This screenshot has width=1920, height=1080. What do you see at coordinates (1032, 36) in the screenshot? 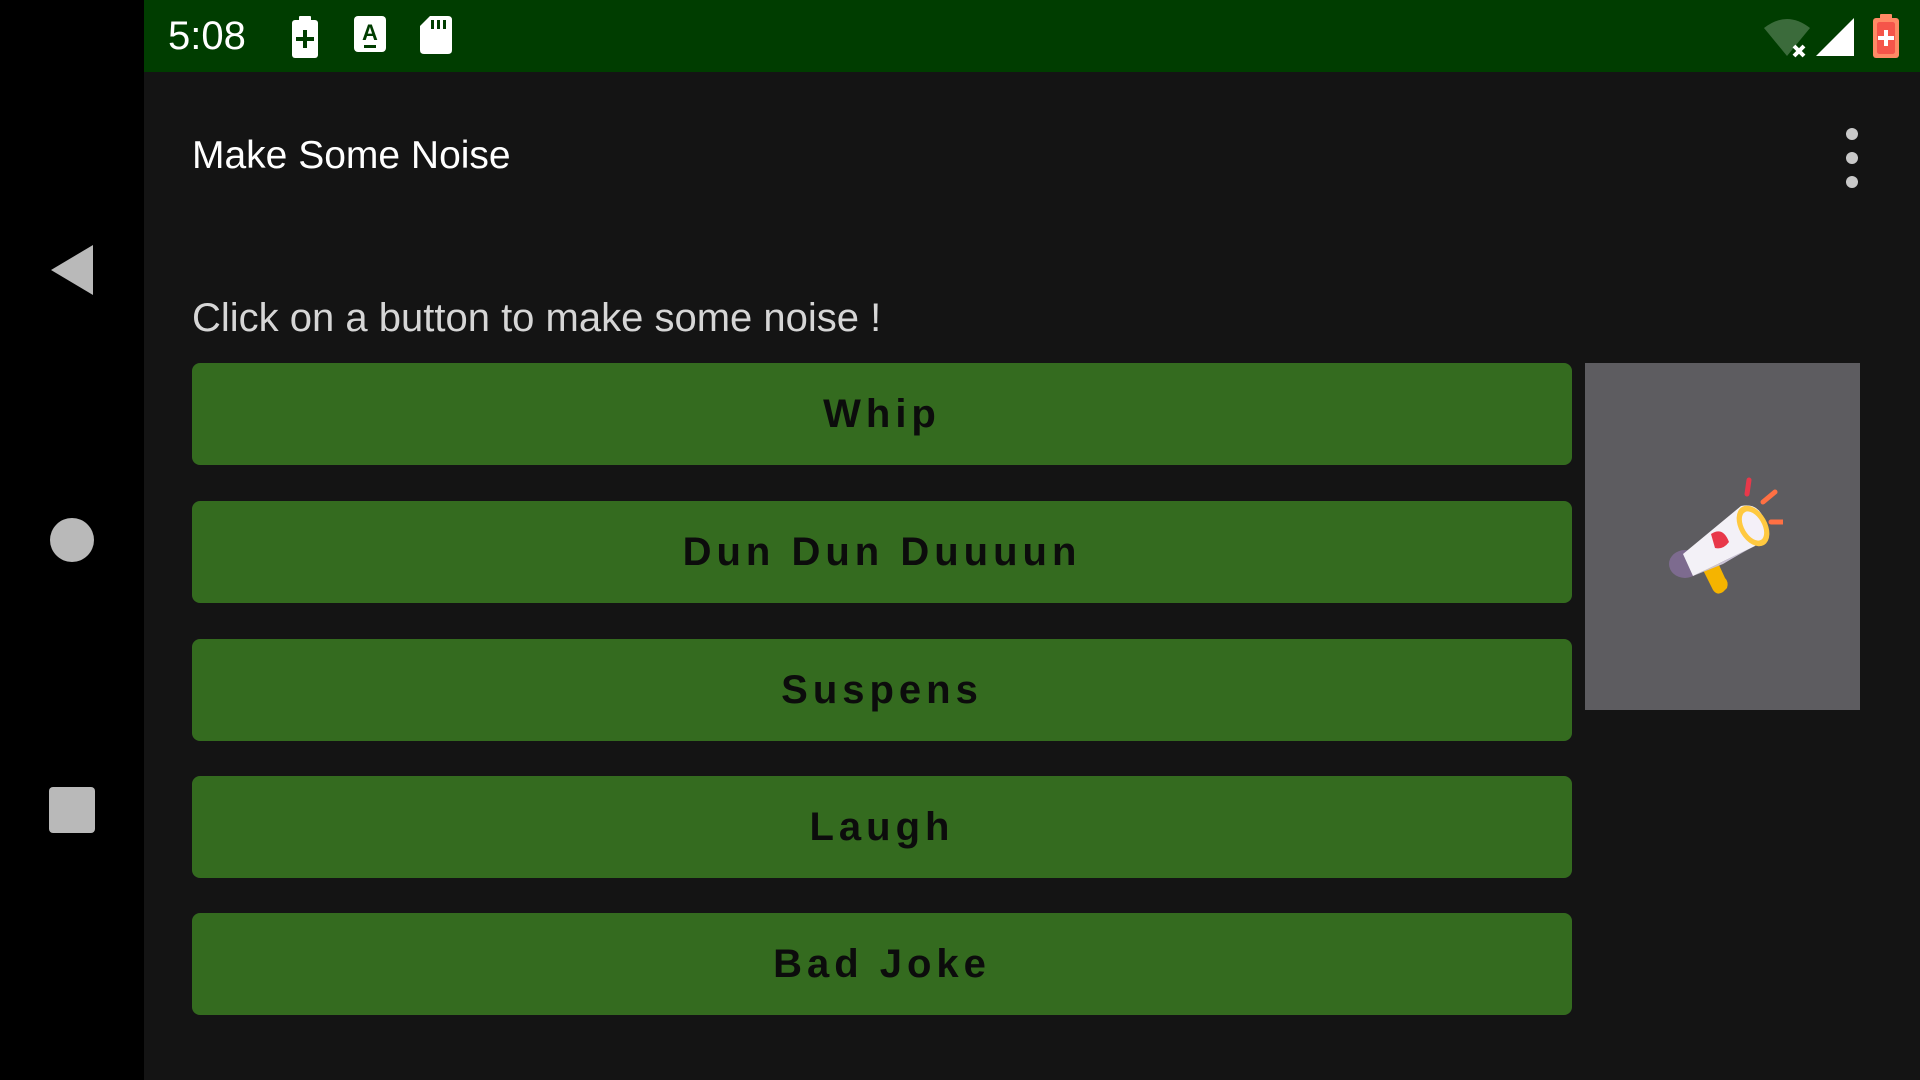
I see `status-bar: 5:08 A` at bounding box center [1032, 36].